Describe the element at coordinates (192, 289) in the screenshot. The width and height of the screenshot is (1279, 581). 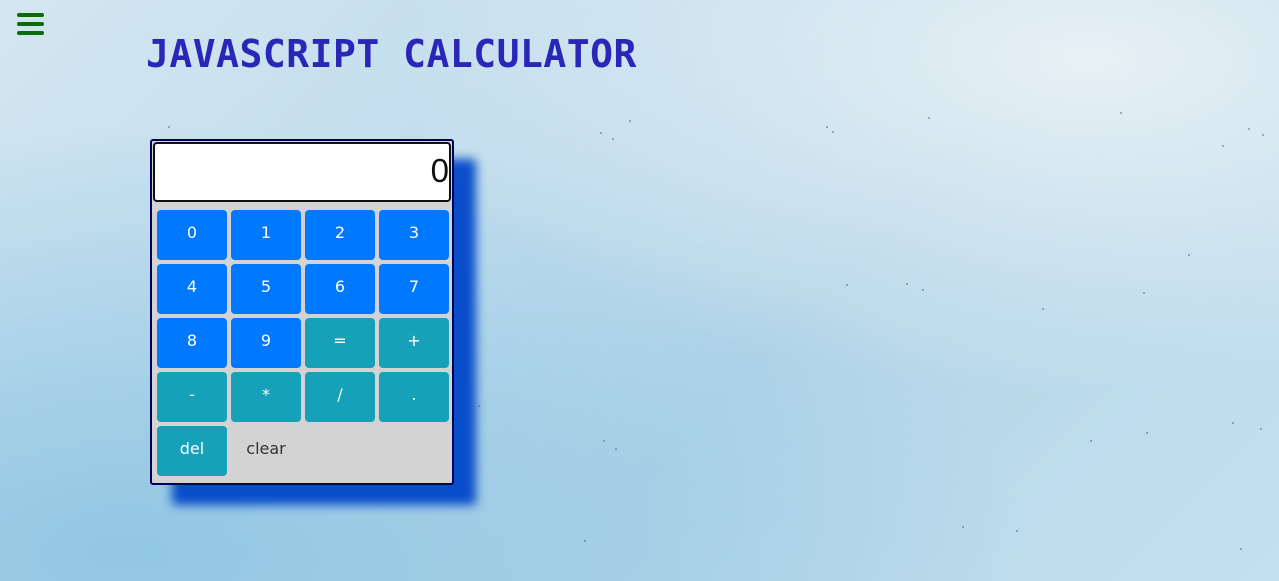
I see `key-4: 4` at that location.